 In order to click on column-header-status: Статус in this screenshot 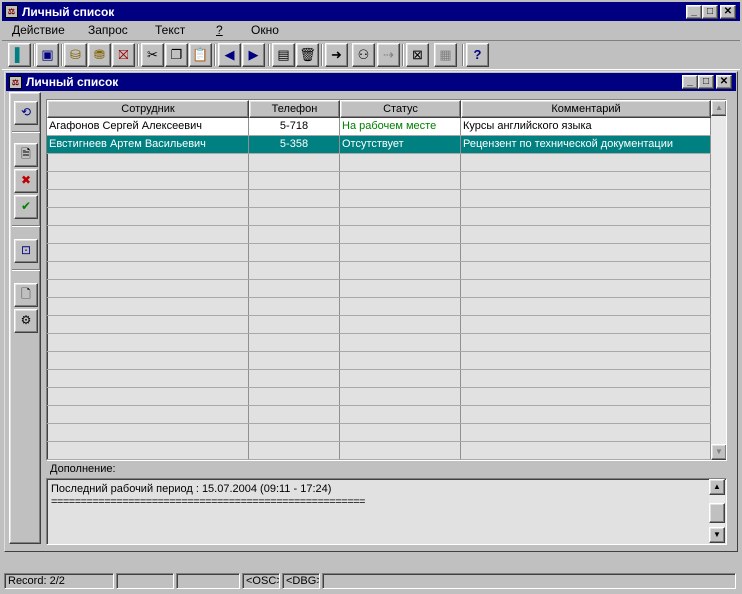, I will do `click(400, 109)`.